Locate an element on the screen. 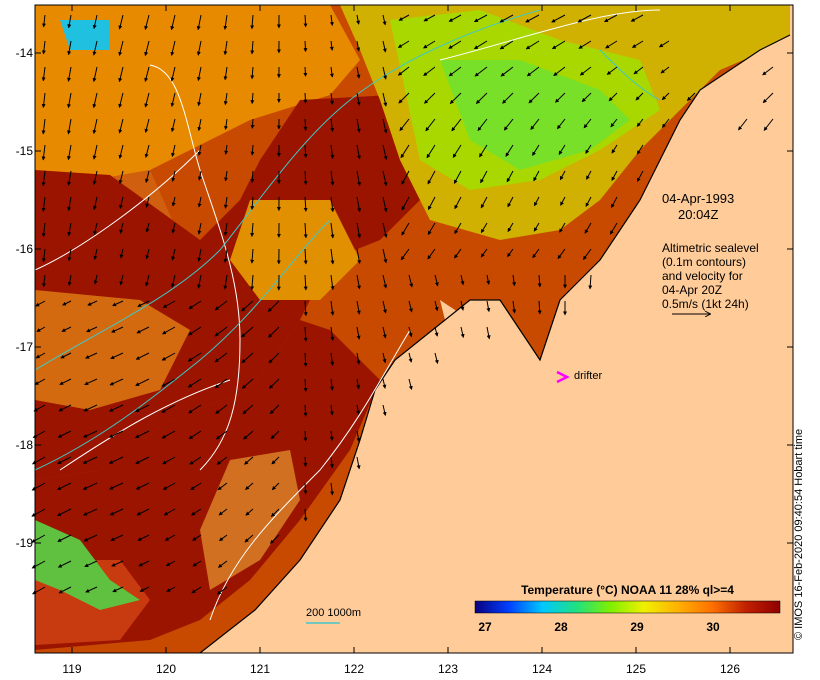 The image size is (820, 680). legend-line: Altimetric sealevel is located at coordinates (710, 248).